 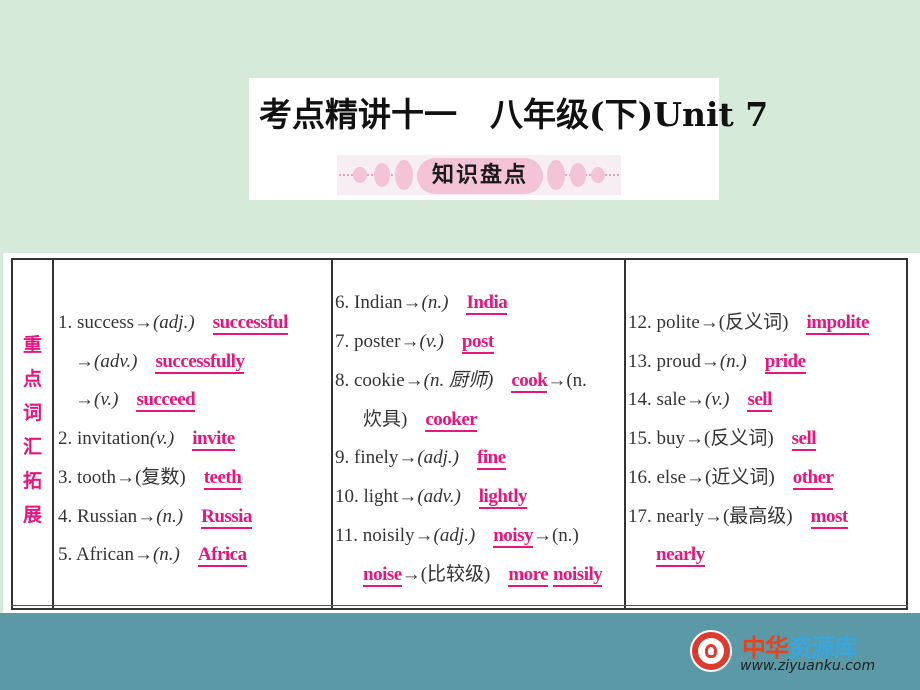 I want to click on item-number: 17., so click(x=640, y=516).